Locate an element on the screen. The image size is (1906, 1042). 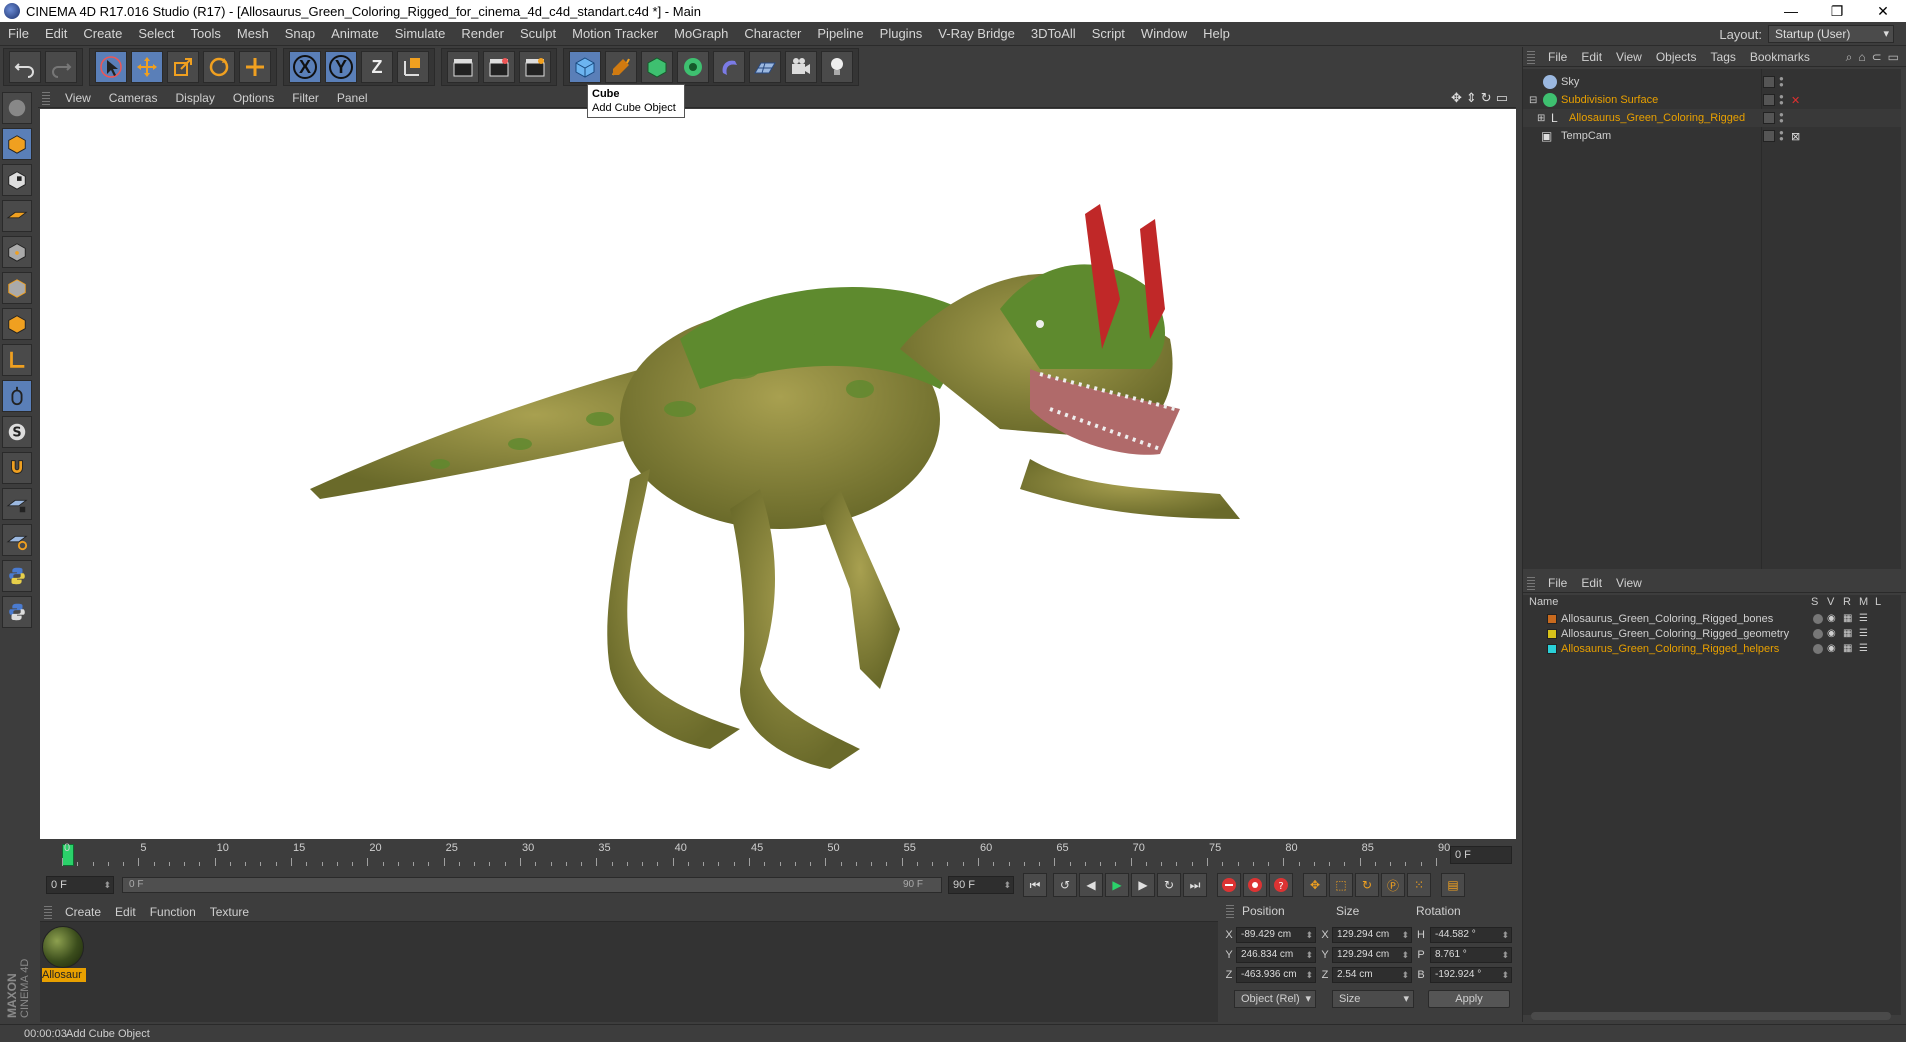
menu-plugins: Plugins is located at coordinates (901, 33).